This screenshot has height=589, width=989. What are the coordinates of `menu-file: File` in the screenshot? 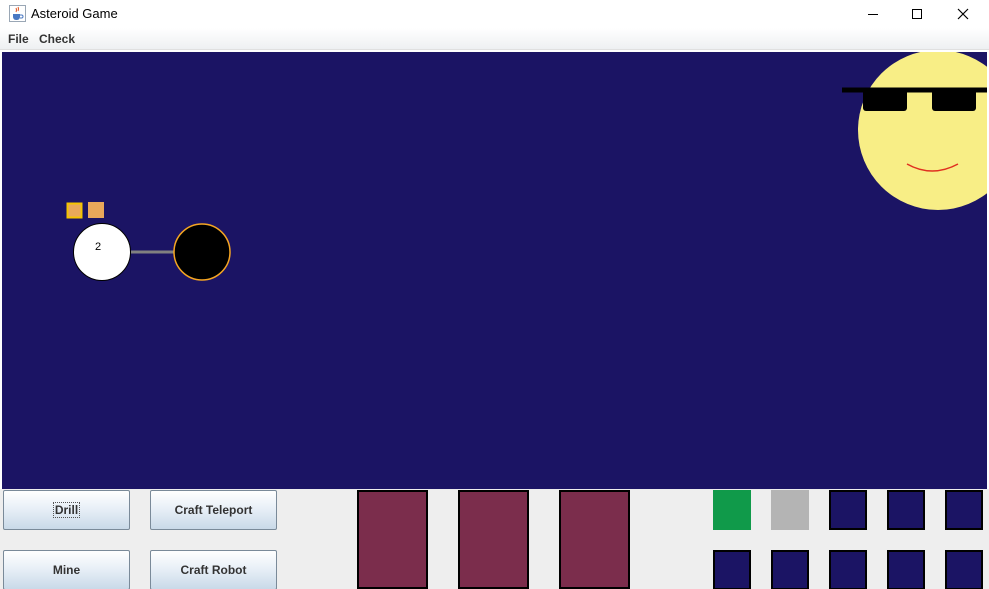 It's located at (18, 39).